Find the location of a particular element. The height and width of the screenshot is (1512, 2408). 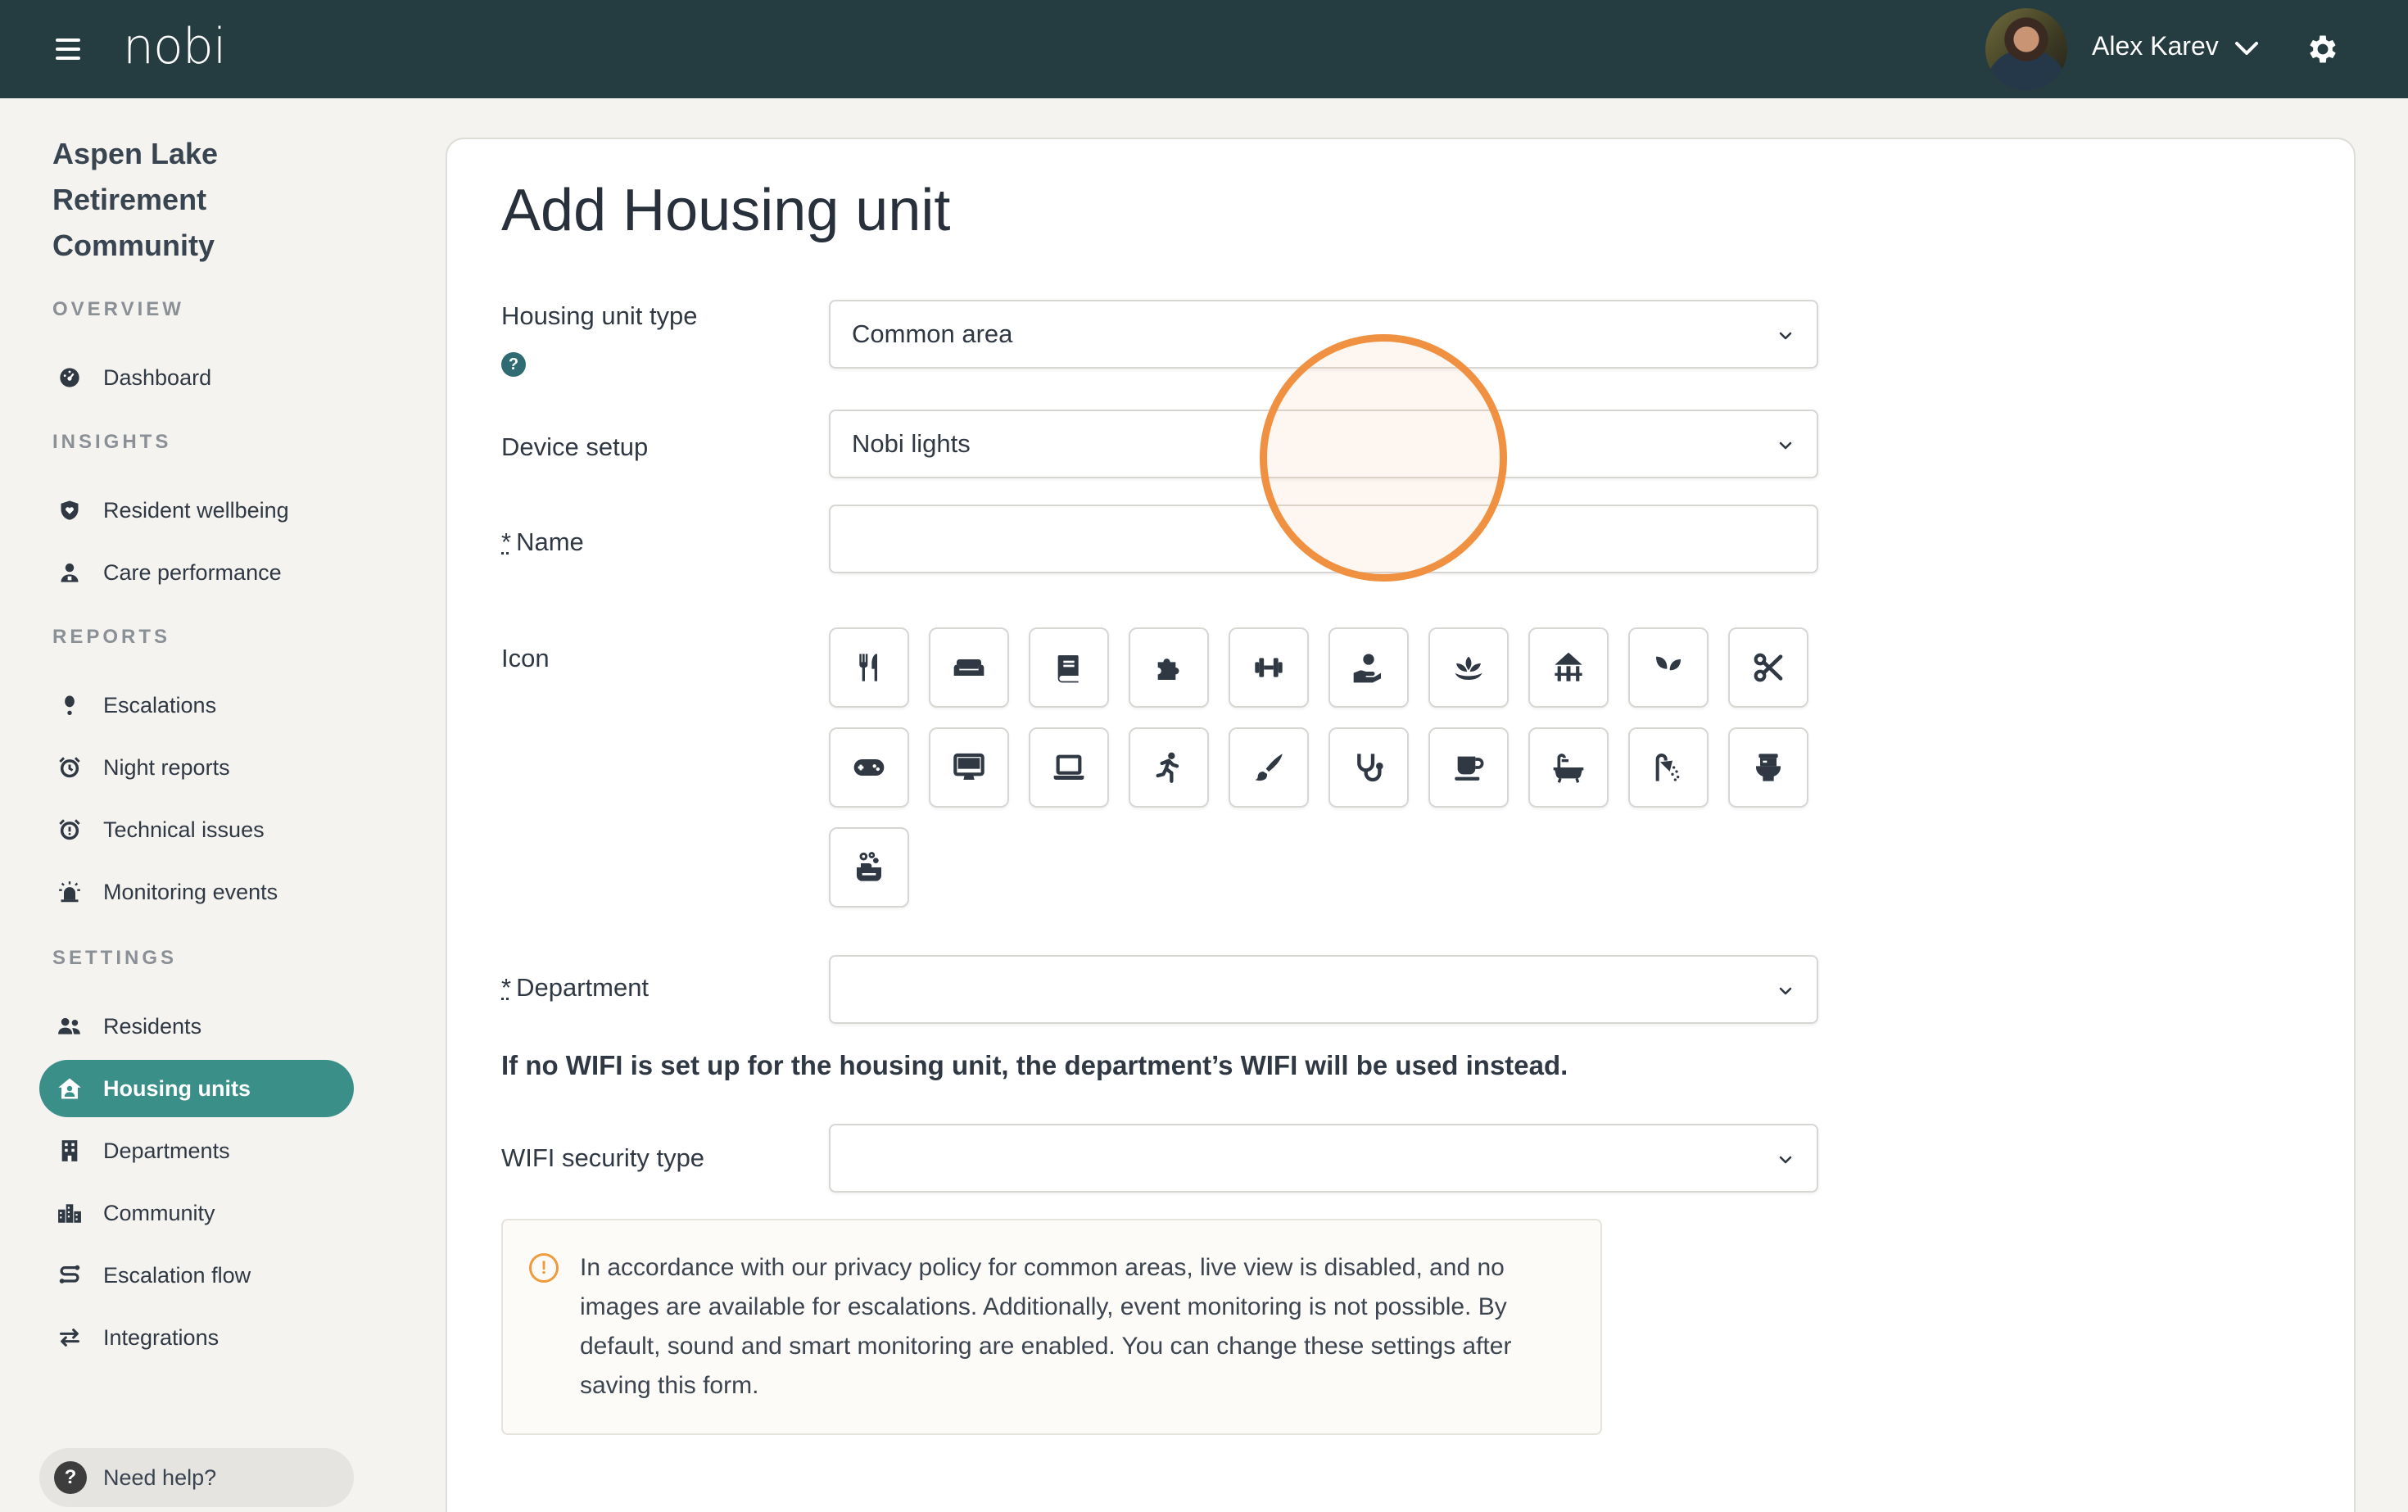

sidebar-item-label: Dashboard is located at coordinates (157, 377).